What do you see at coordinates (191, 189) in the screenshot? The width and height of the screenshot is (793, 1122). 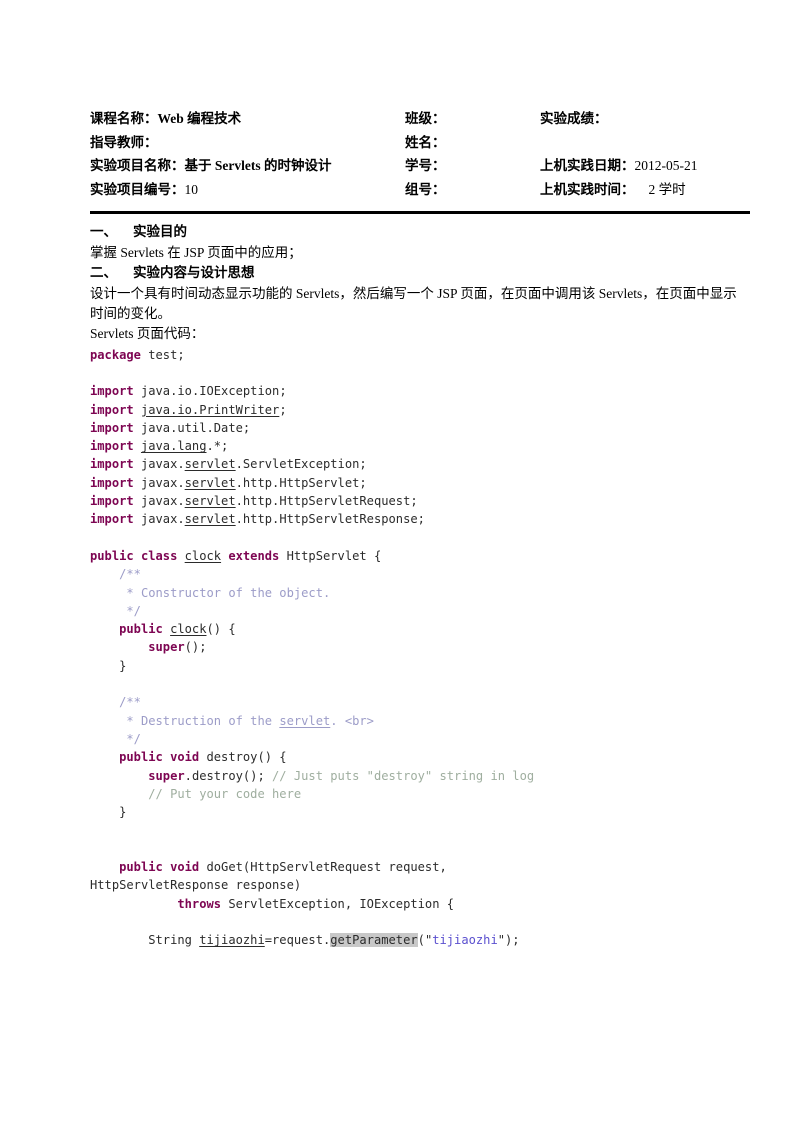 I see `project-number-value: 10` at bounding box center [191, 189].